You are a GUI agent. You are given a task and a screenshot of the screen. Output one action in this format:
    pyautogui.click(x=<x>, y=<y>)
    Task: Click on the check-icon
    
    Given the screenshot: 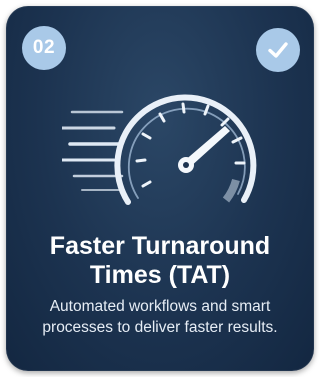 What is the action you would take?
    pyautogui.click(x=278, y=50)
    